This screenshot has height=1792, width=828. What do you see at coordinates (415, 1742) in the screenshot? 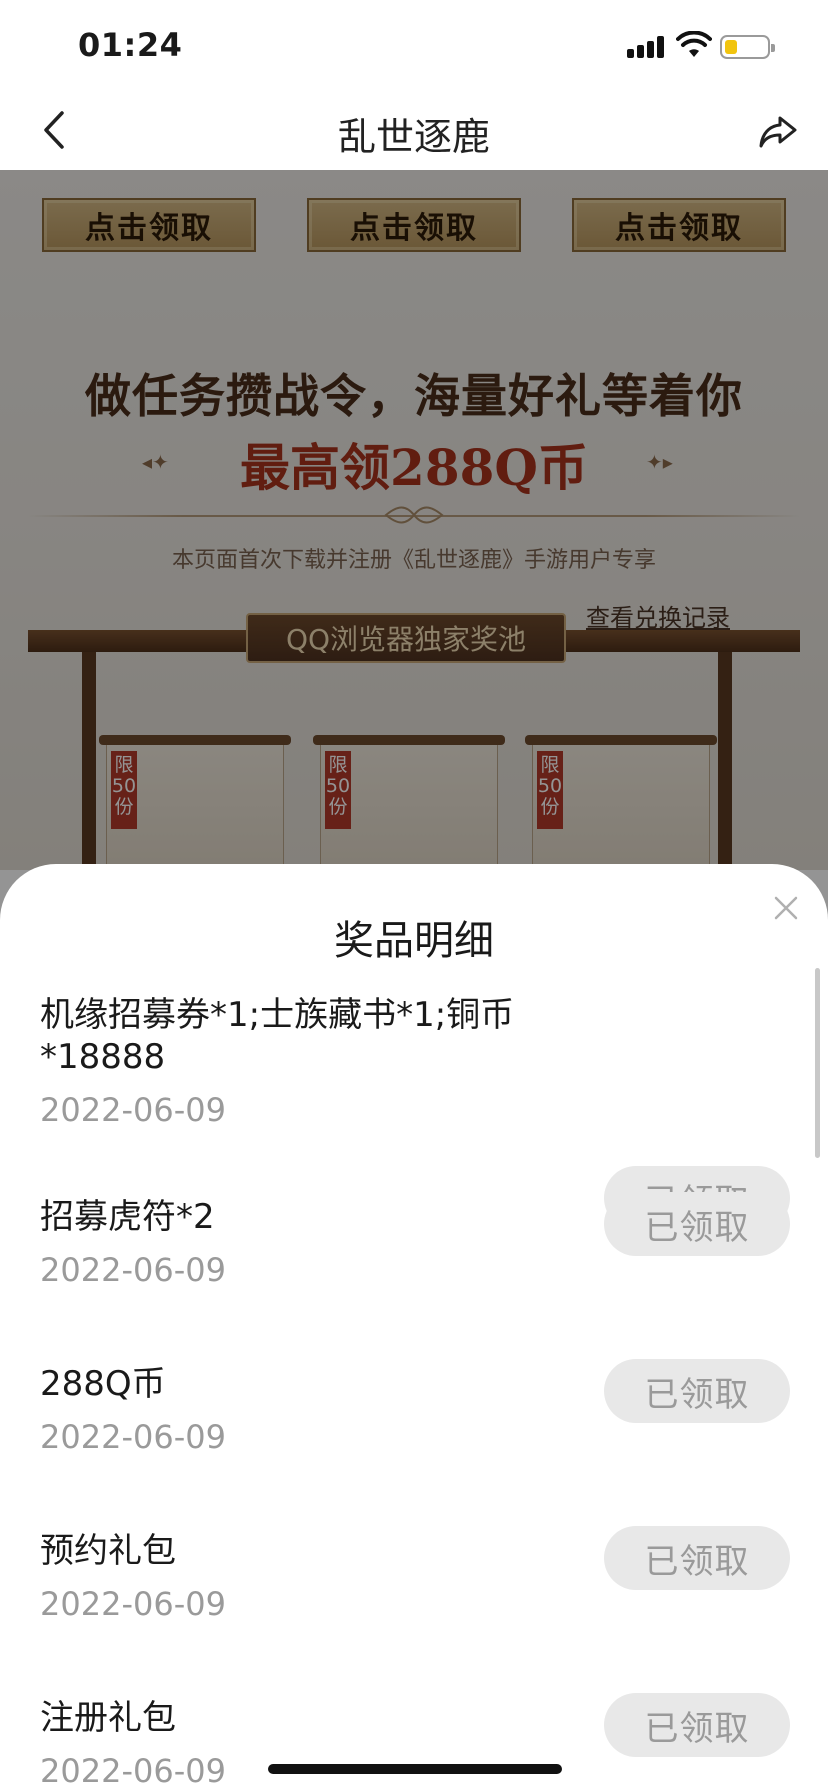
I see `list-item: 注册礼包 2022-06-09 已领取` at bounding box center [415, 1742].